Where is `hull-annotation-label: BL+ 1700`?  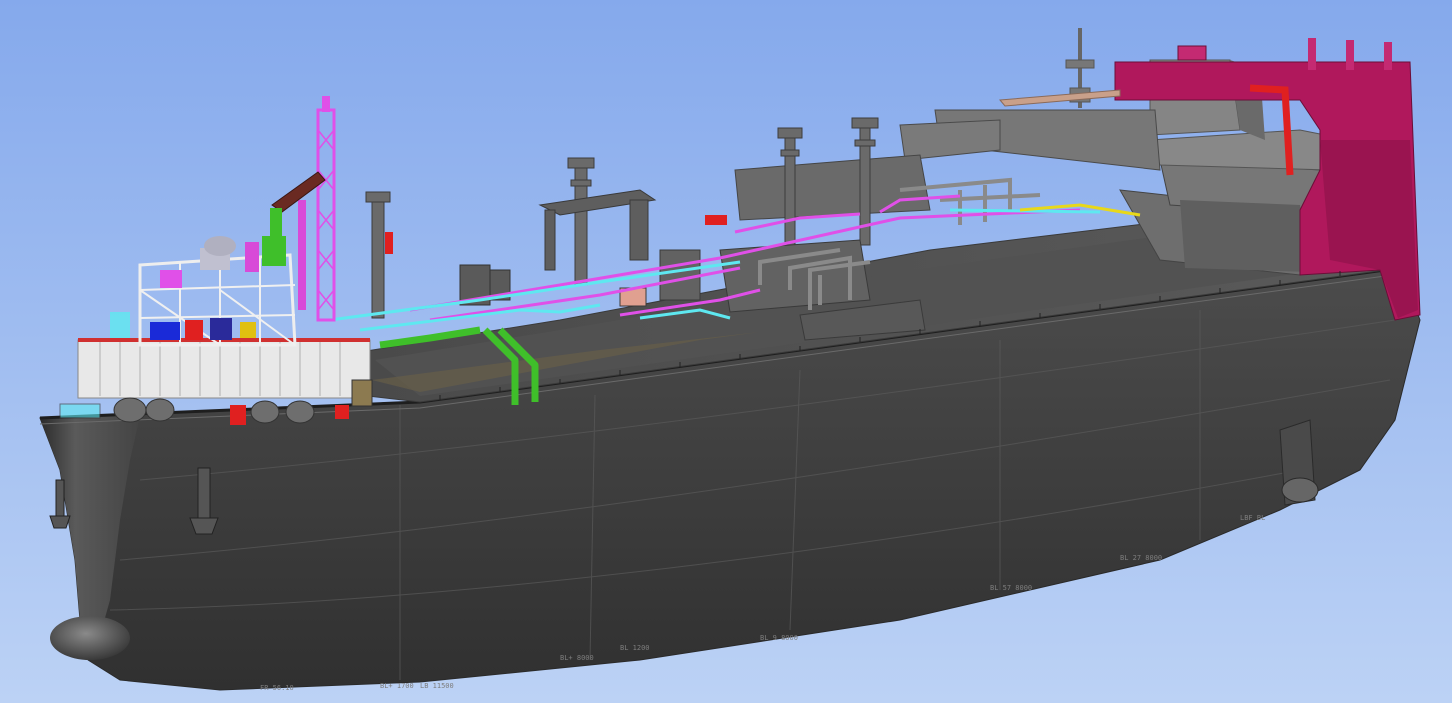 hull-annotation-label: BL+ 1700 is located at coordinates (397, 686).